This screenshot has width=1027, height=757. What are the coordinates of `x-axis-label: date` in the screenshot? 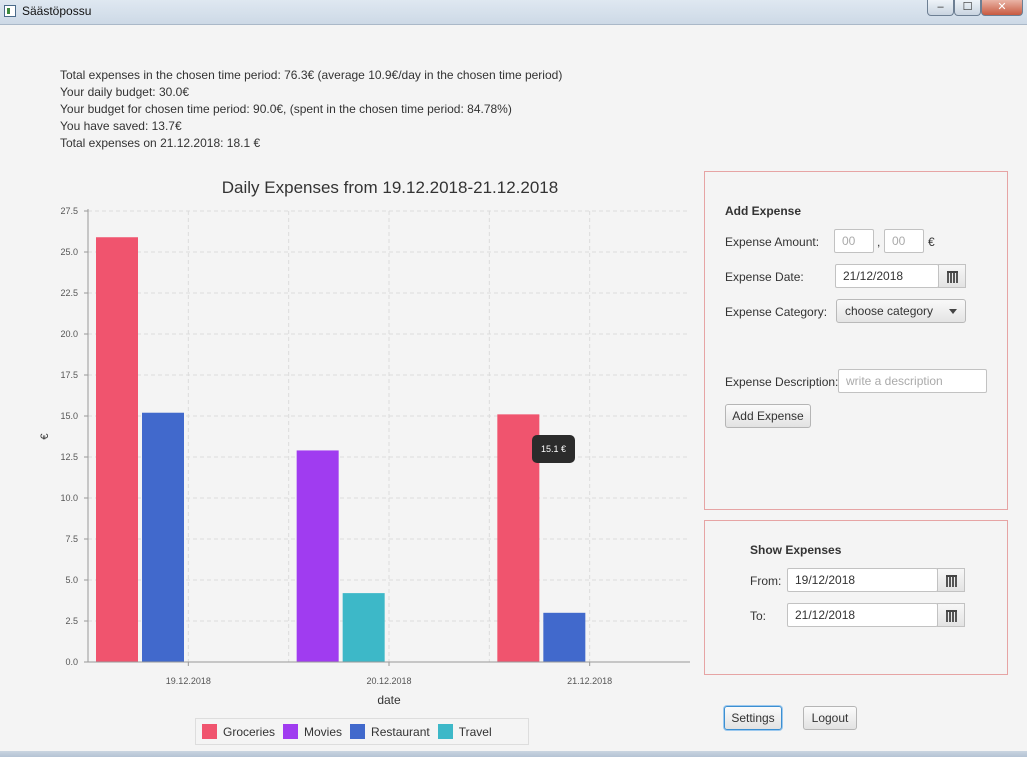 It's located at (389, 700).